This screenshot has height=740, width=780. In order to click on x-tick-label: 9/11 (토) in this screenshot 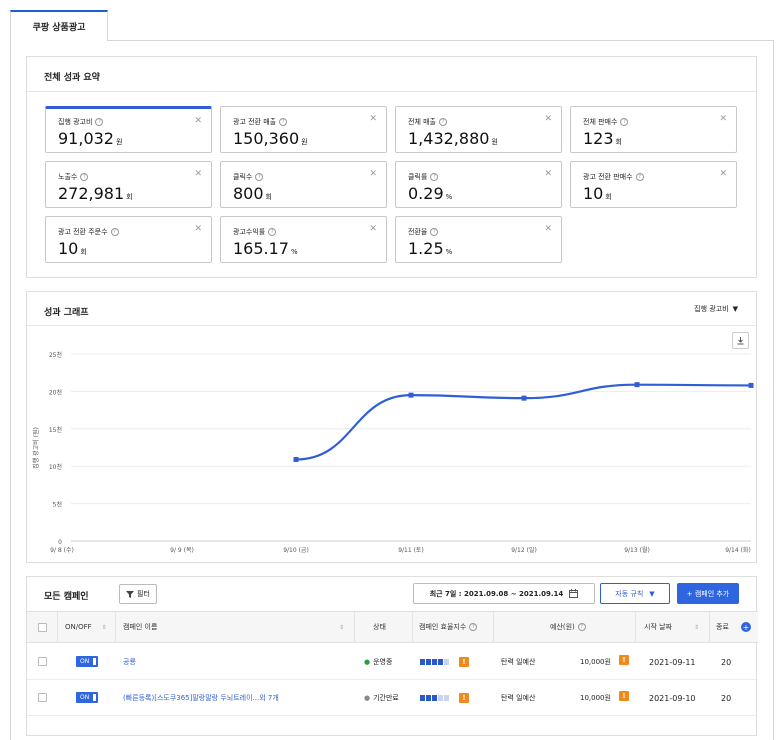, I will do `click(411, 550)`.